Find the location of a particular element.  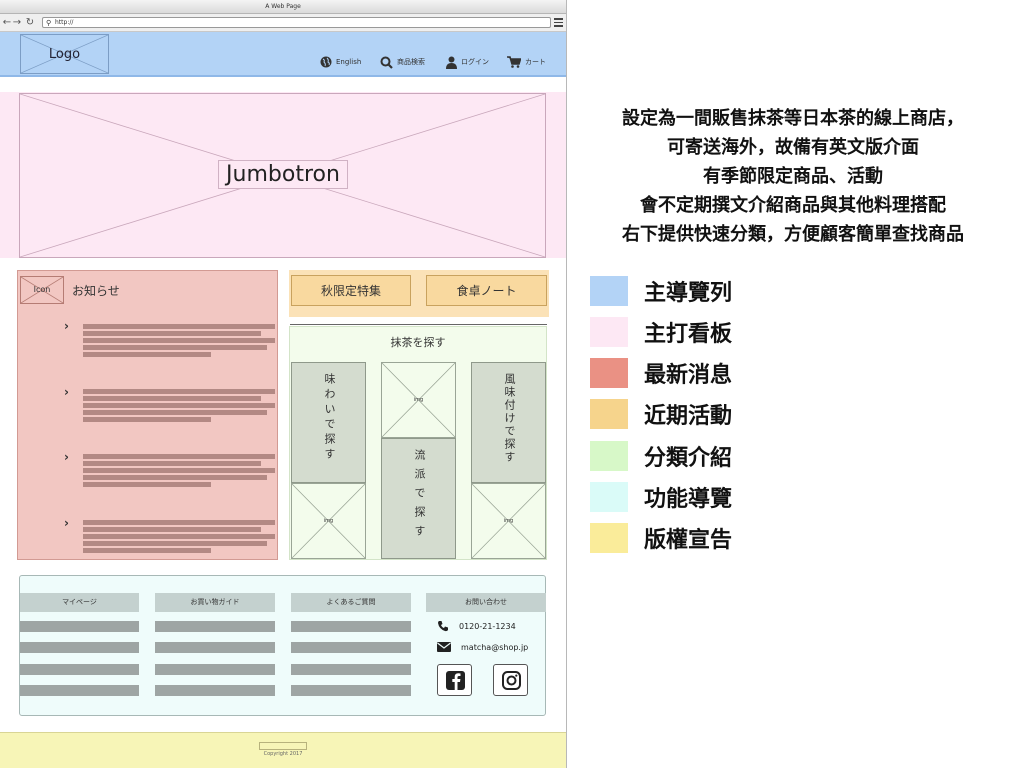

globe-icon is located at coordinates (326, 62).